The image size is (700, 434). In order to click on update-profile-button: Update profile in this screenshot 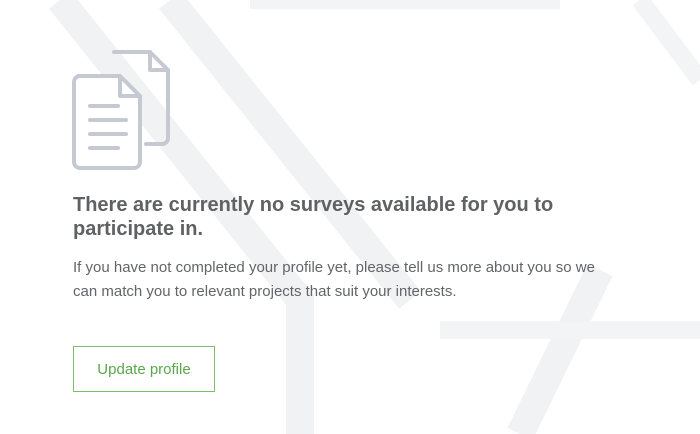, I will do `click(144, 369)`.